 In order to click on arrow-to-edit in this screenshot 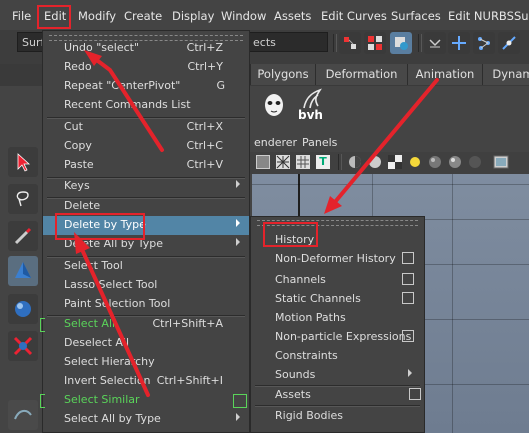, I will do `click(126, 102)`.